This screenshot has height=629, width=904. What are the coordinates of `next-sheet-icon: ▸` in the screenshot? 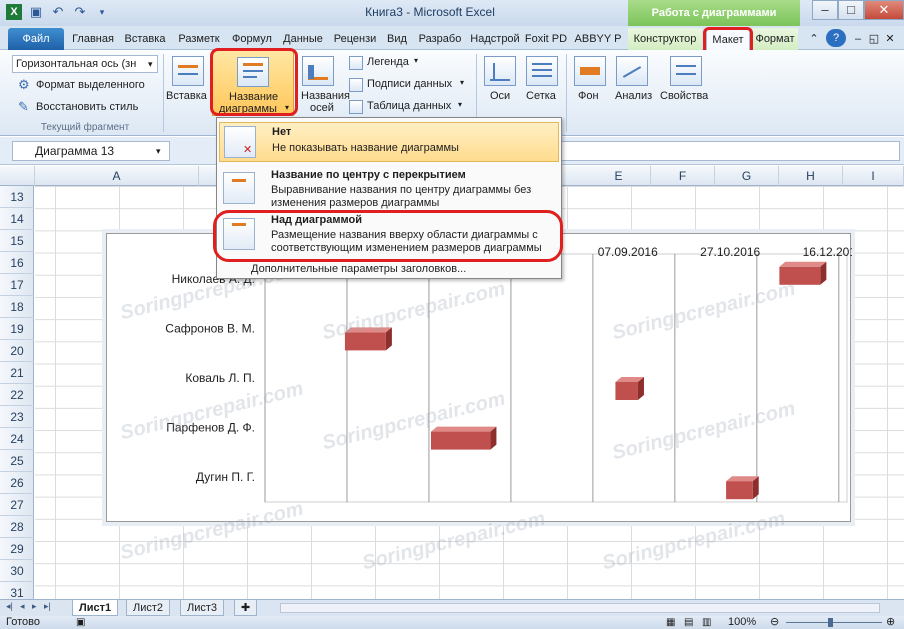 It's located at (34, 606).